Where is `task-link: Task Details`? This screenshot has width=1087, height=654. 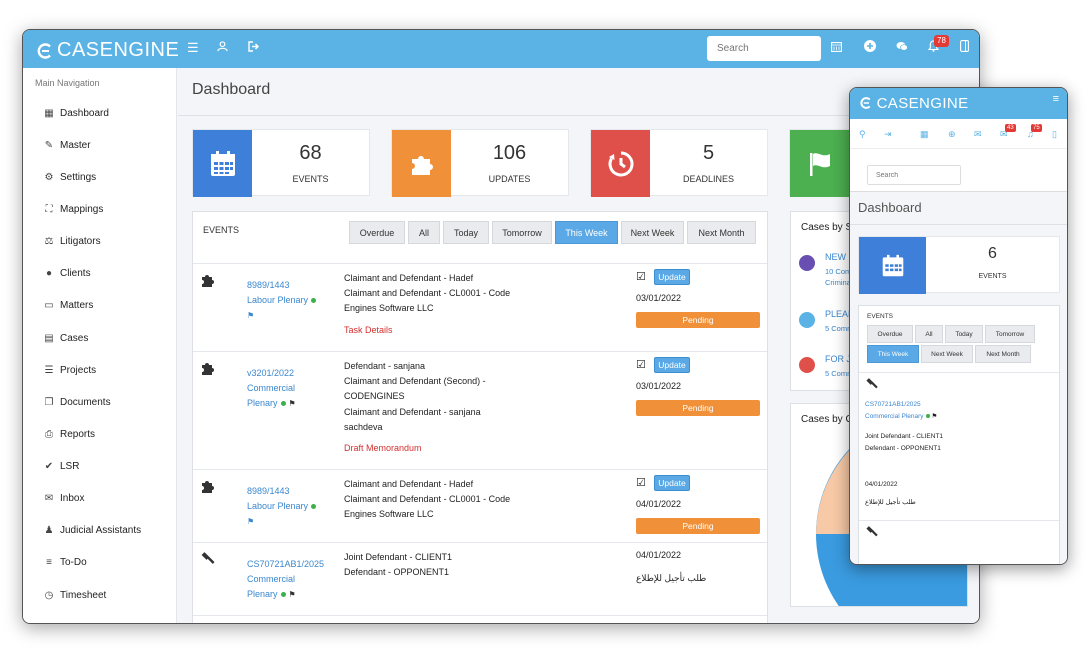 task-link: Task Details is located at coordinates (368, 330).